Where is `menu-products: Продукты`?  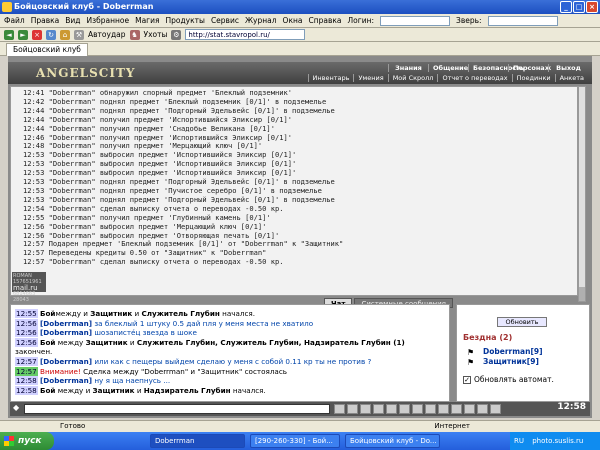
menu-products: Продукты is located at coordinates (185, 20).